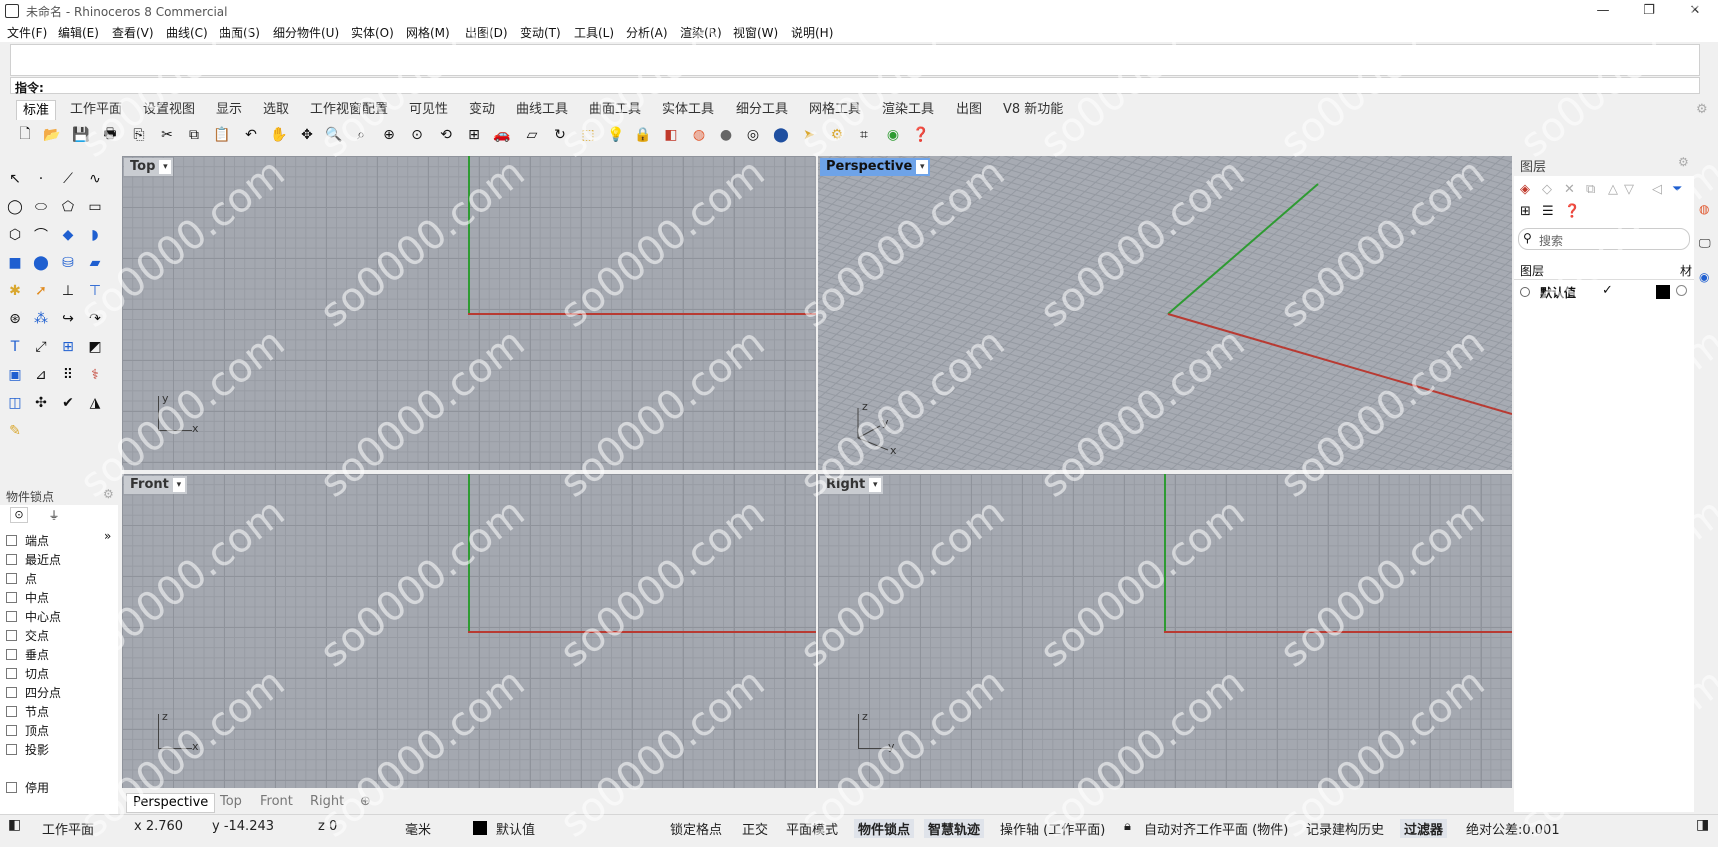 The height and width of the screenshot is (847, 1718). Describe the element at coordinates (95, 179) in the screenshot. I see `curve-icon: ∿` at that location.